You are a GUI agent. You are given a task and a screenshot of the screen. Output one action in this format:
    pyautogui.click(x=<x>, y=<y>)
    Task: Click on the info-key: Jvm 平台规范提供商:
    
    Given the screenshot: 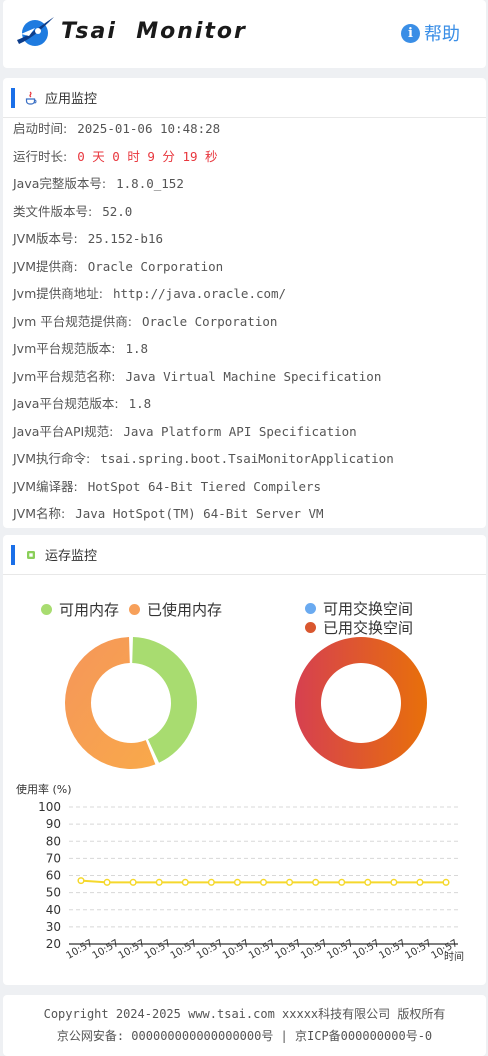 What is the action you would take?
    pyautogui.click(x=72, y=321)
    